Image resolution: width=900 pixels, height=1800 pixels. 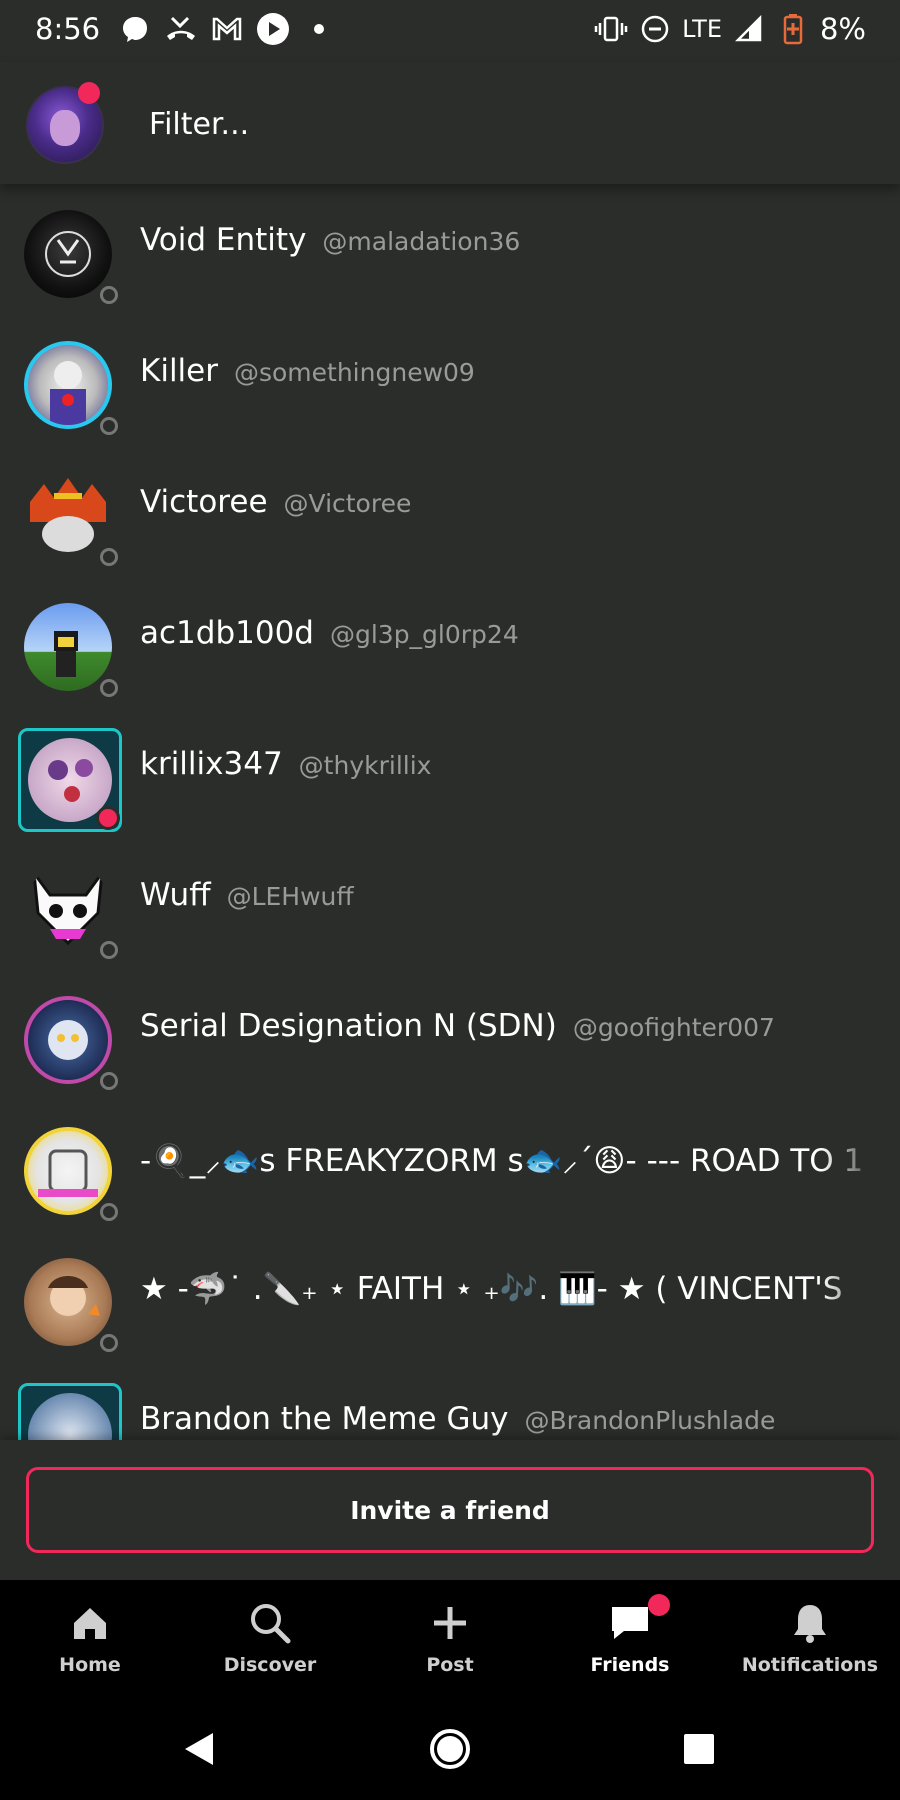 What do you see at coordinates (348, 1026) in the screenshot?
I see `friend-name: Serial Designation N (SDN)` at bounding box center [348, 1026].